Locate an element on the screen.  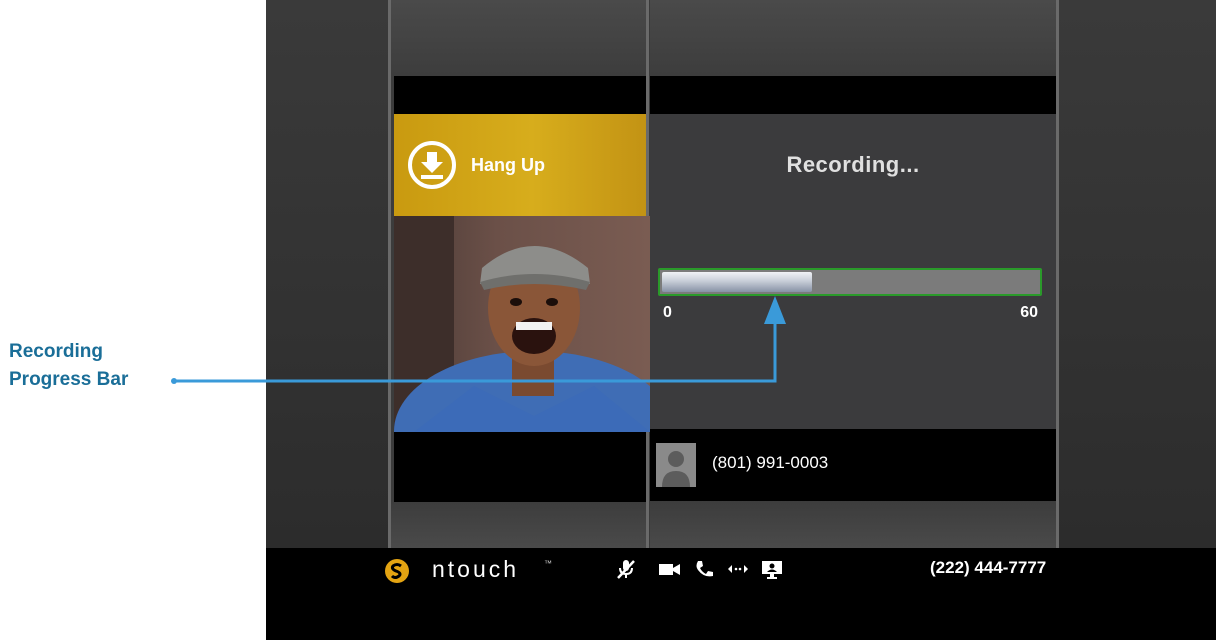
screen-share-icon is located at coordinates (772, 569).